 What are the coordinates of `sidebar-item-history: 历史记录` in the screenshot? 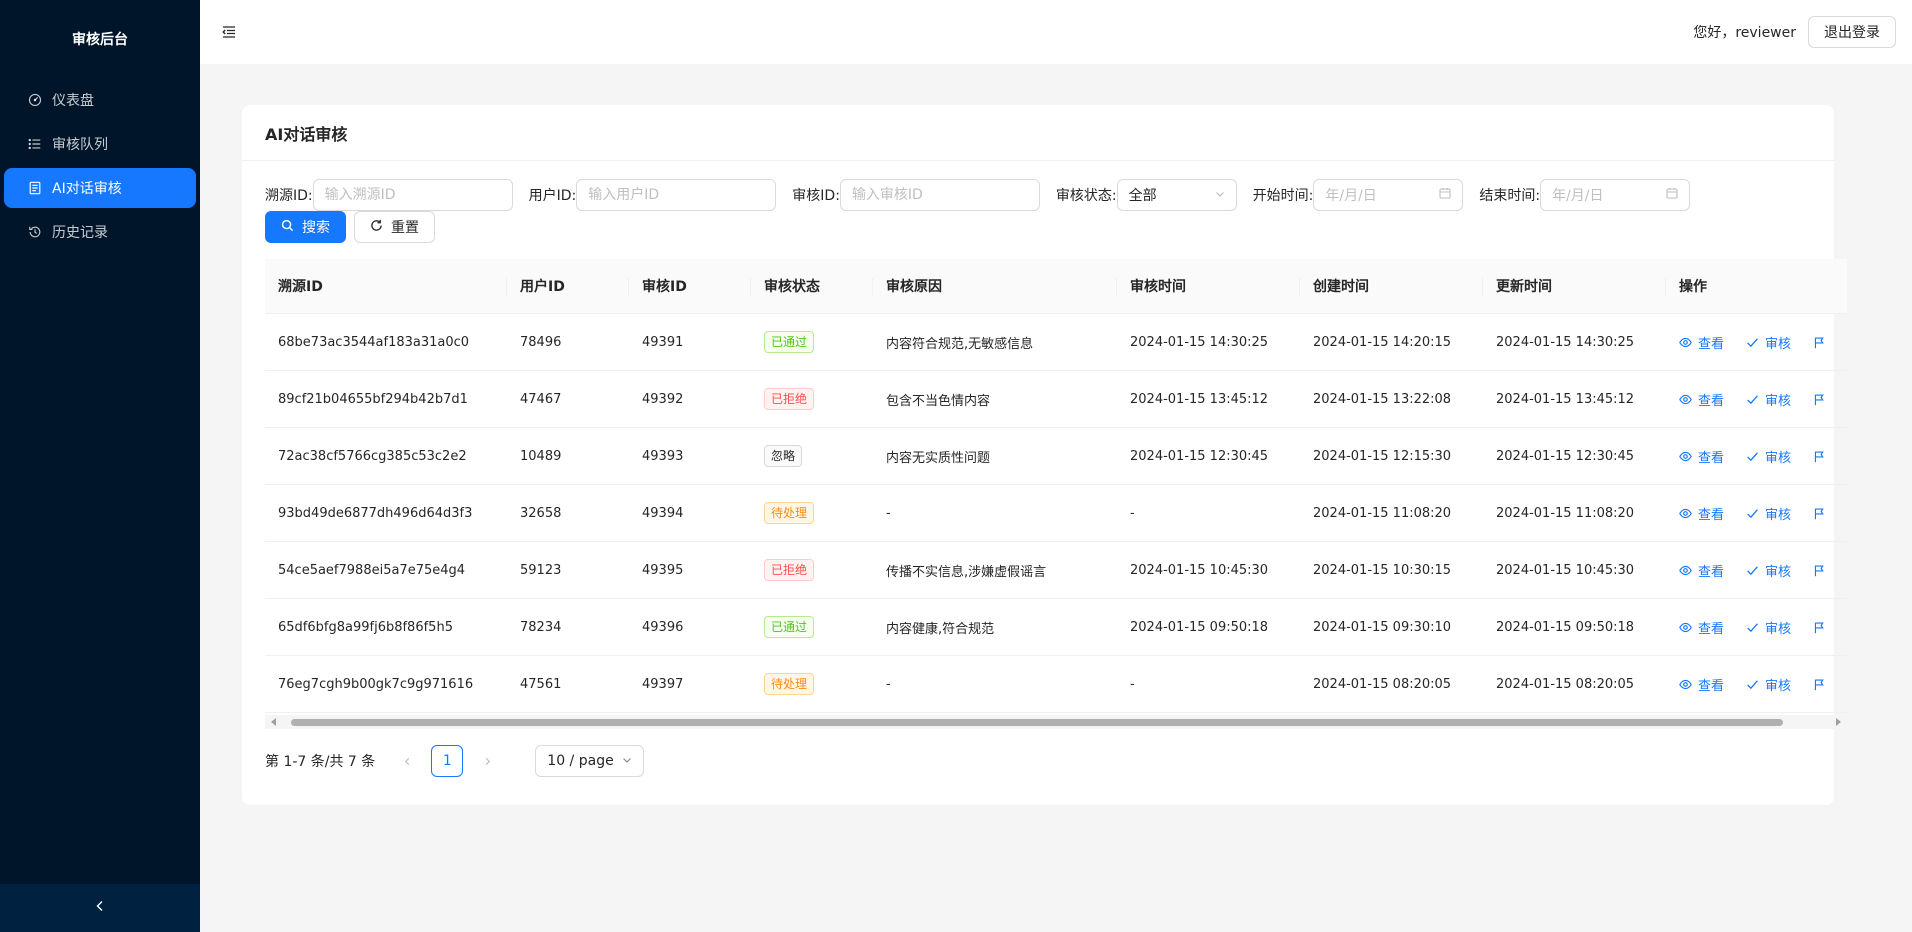 It's located at (100, 232).